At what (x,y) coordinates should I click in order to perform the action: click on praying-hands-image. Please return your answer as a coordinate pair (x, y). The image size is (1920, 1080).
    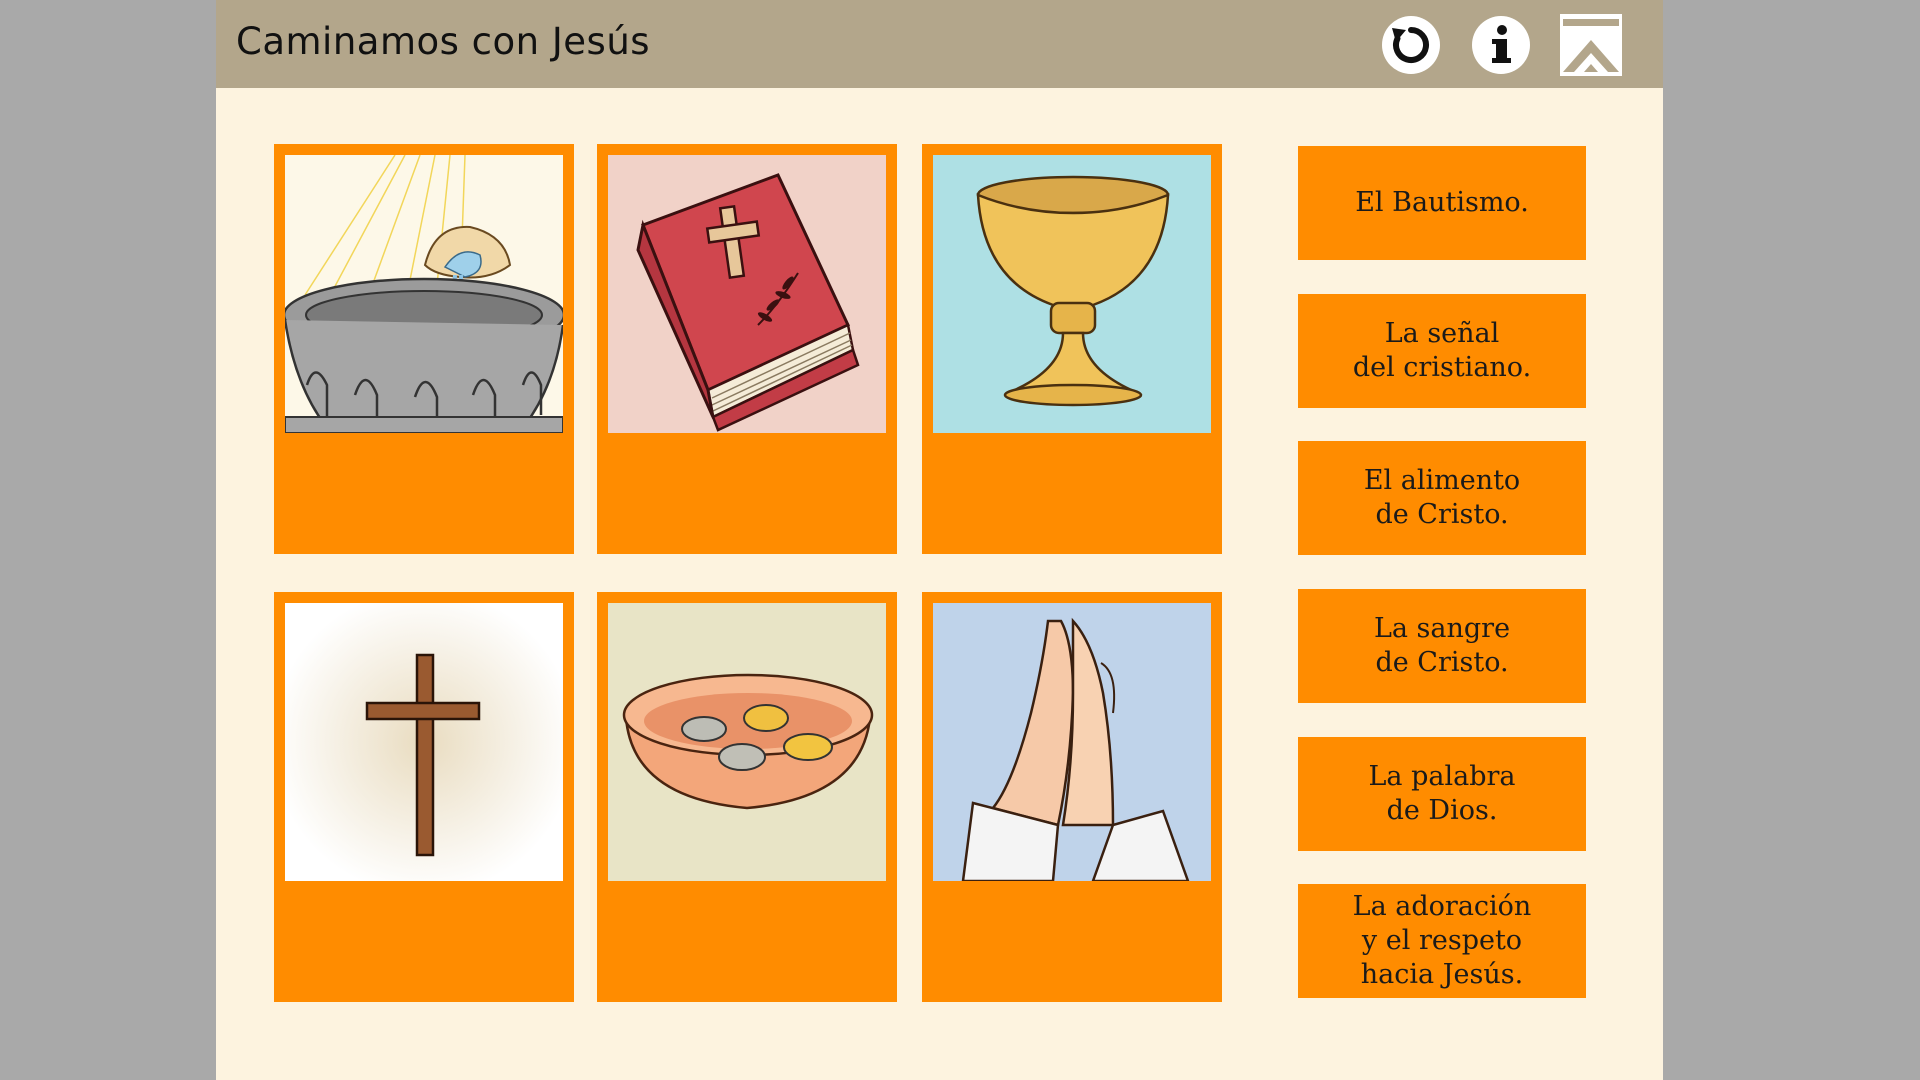
    Looking at the image, I should click on (1072, 742).